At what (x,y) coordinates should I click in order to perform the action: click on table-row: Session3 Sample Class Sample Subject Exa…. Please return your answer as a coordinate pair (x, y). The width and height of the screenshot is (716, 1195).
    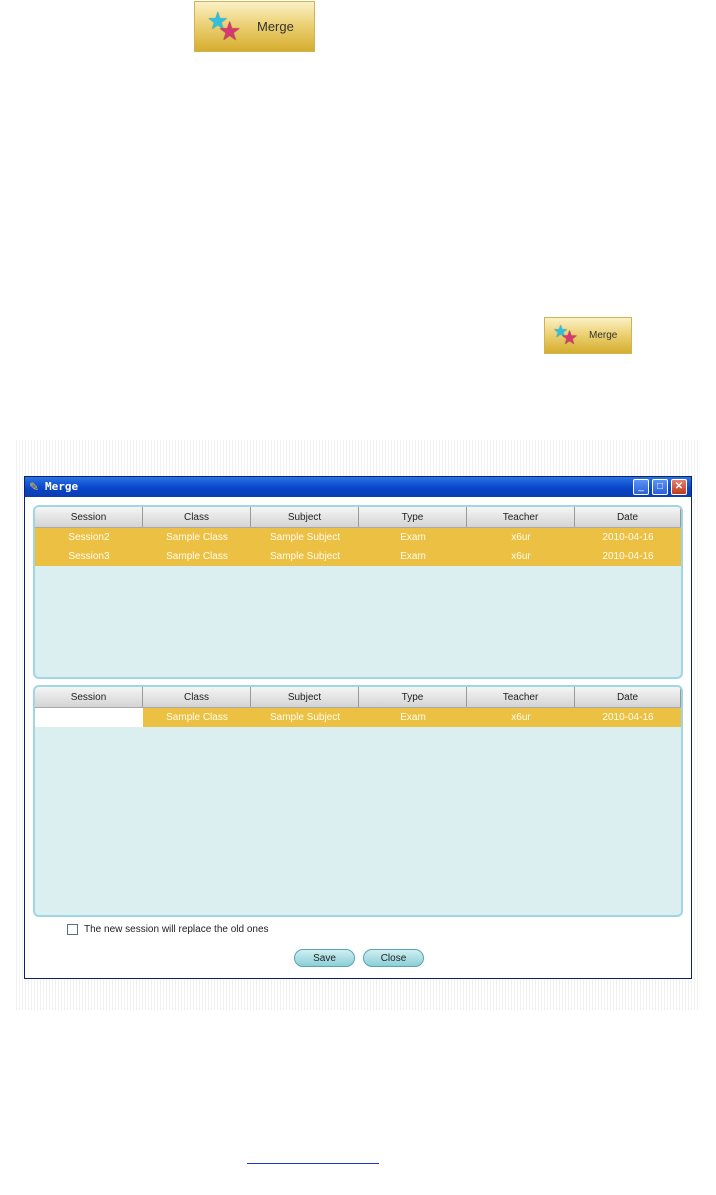
    Looking at the image, I should click on (358, 556).